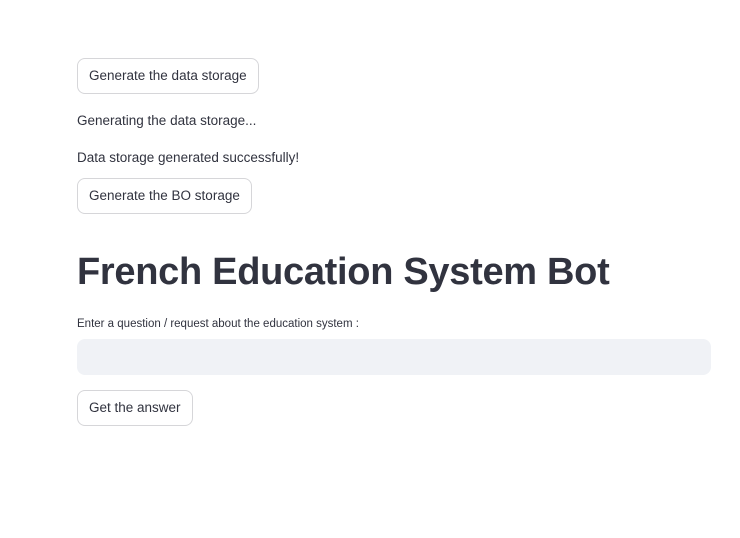  Describe the element at coordinates (394, 400) in the screenshot. I see `get-answer-block: Get the answer` at that location.